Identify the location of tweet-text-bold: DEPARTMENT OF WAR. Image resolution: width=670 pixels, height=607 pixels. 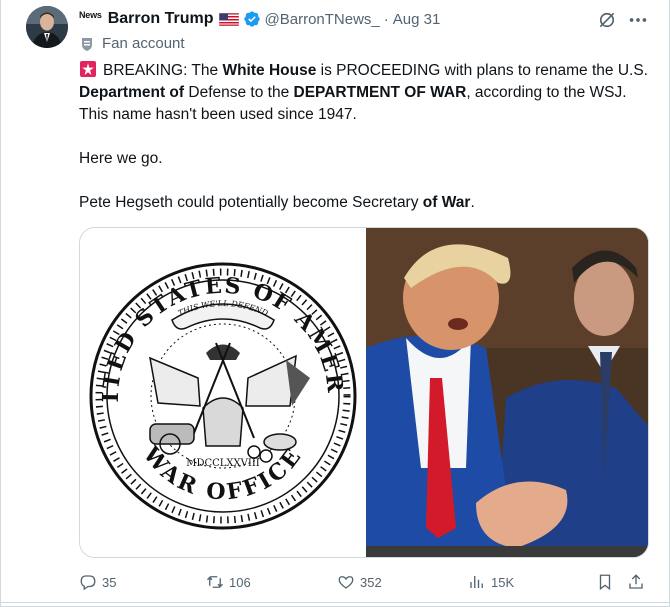
(380, 92).